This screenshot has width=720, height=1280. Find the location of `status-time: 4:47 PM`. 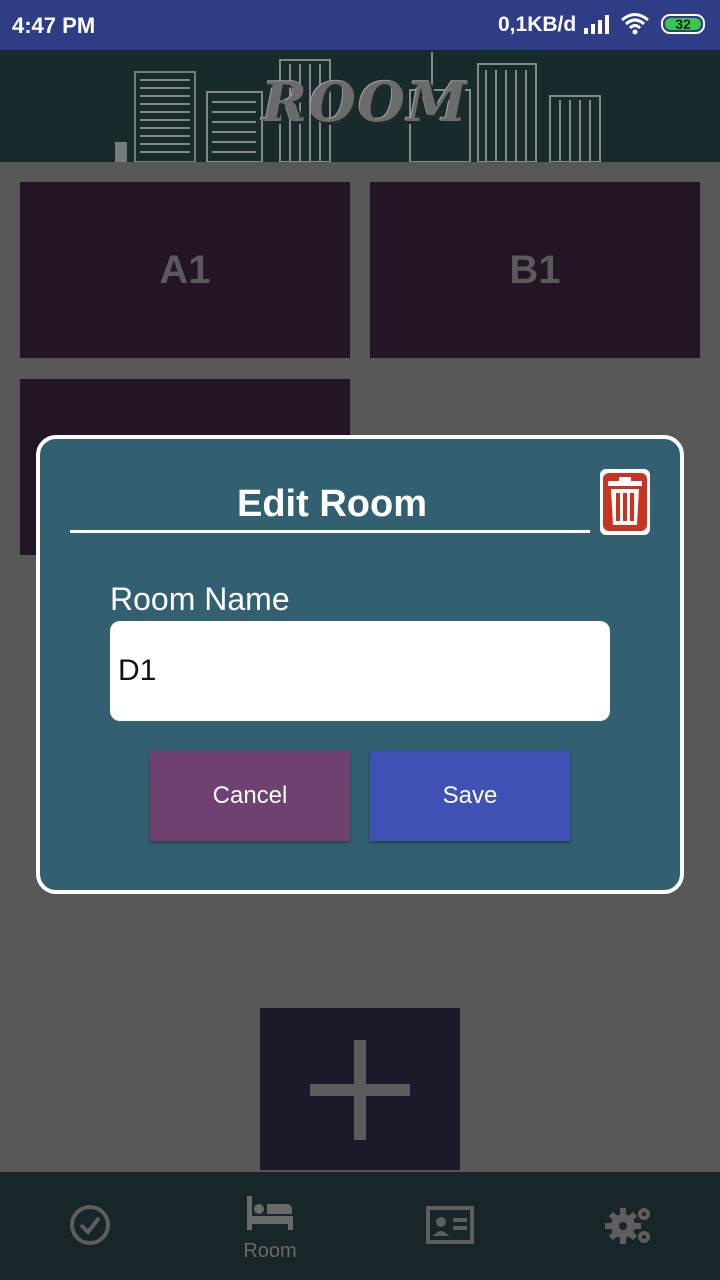

status-time: 4:47 PM is located at coordinates (54, 25).